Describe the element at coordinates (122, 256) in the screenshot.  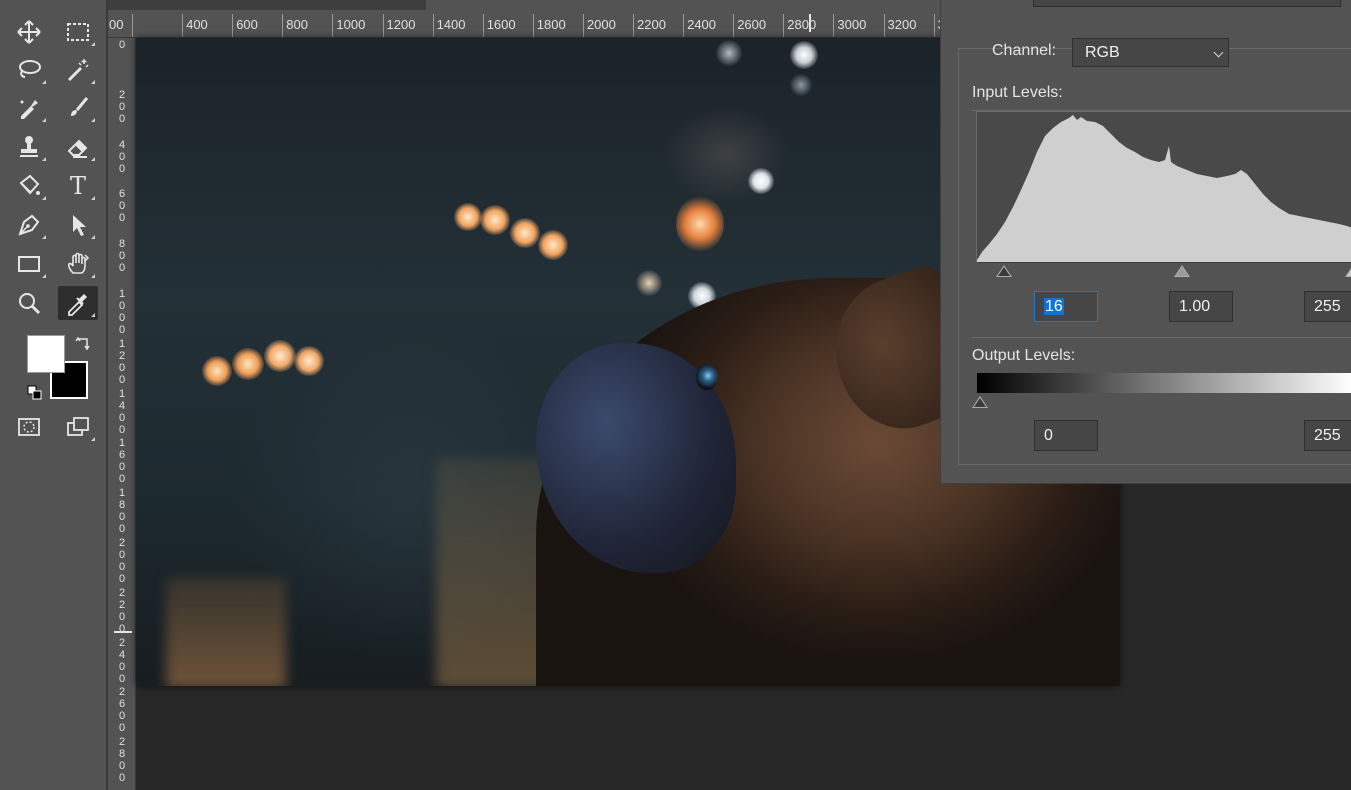
I see `ruler-label-vertical: 800` at that location.